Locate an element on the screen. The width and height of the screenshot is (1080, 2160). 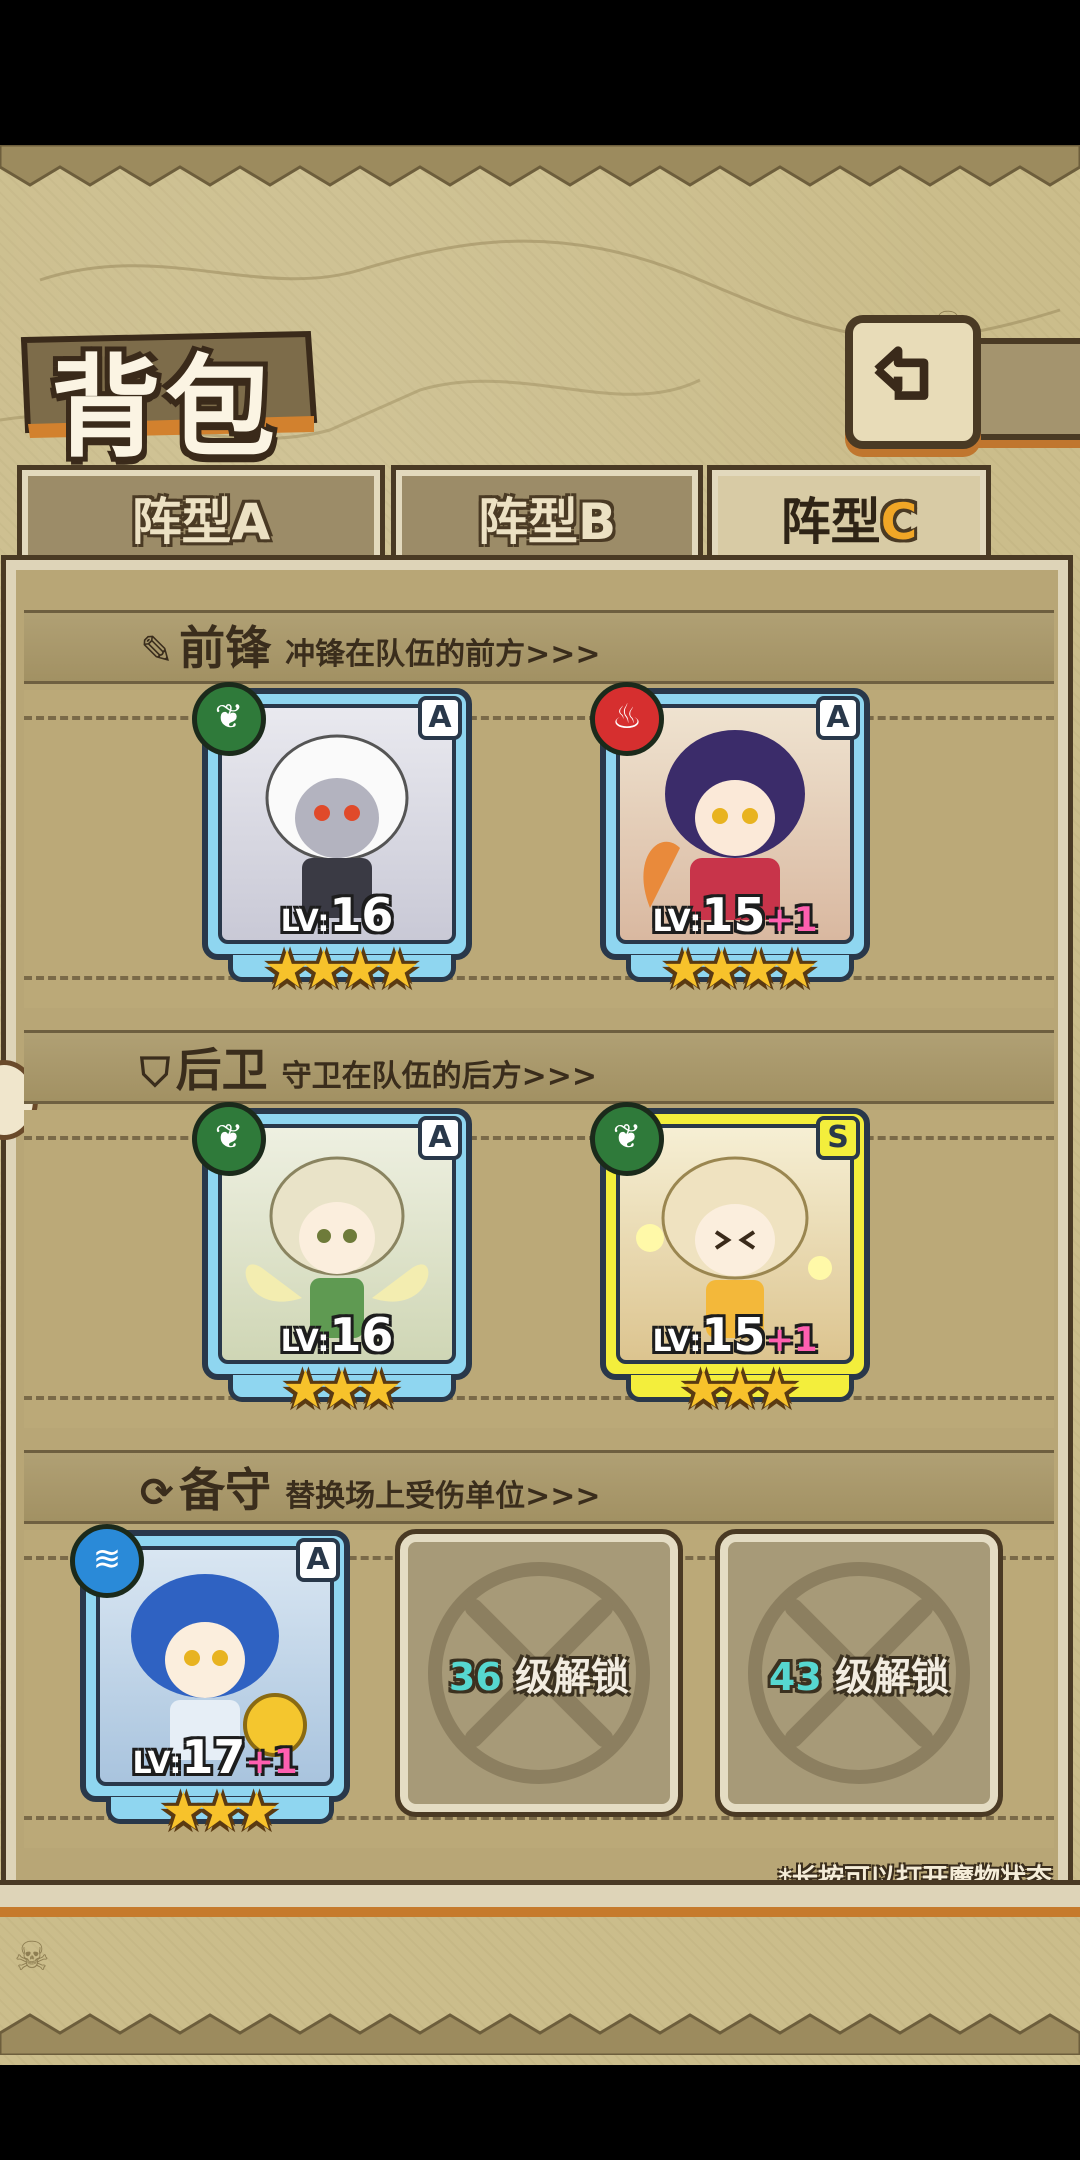
page-title: 背包 is located at coordinates (165, 407).